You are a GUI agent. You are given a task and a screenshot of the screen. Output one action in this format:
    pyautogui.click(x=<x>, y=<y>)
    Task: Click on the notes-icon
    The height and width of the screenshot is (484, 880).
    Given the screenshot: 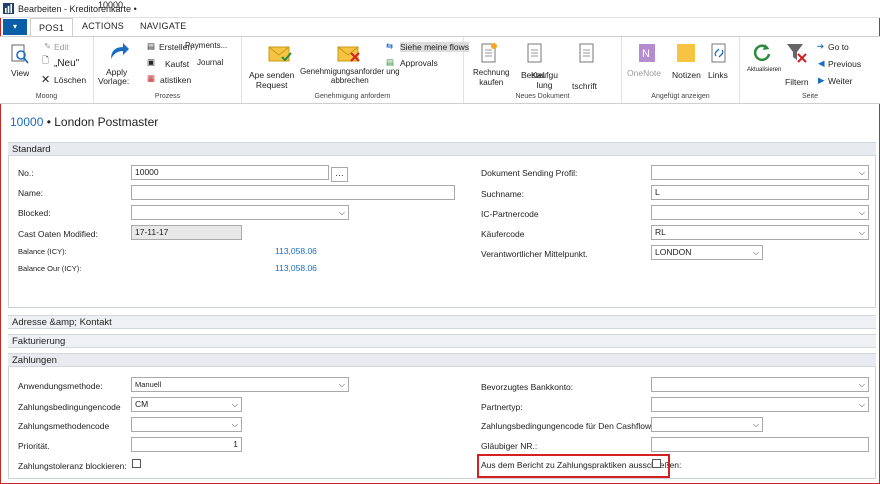 What is the action you would take?
    pyautogui.click(x=686, y=53)
    